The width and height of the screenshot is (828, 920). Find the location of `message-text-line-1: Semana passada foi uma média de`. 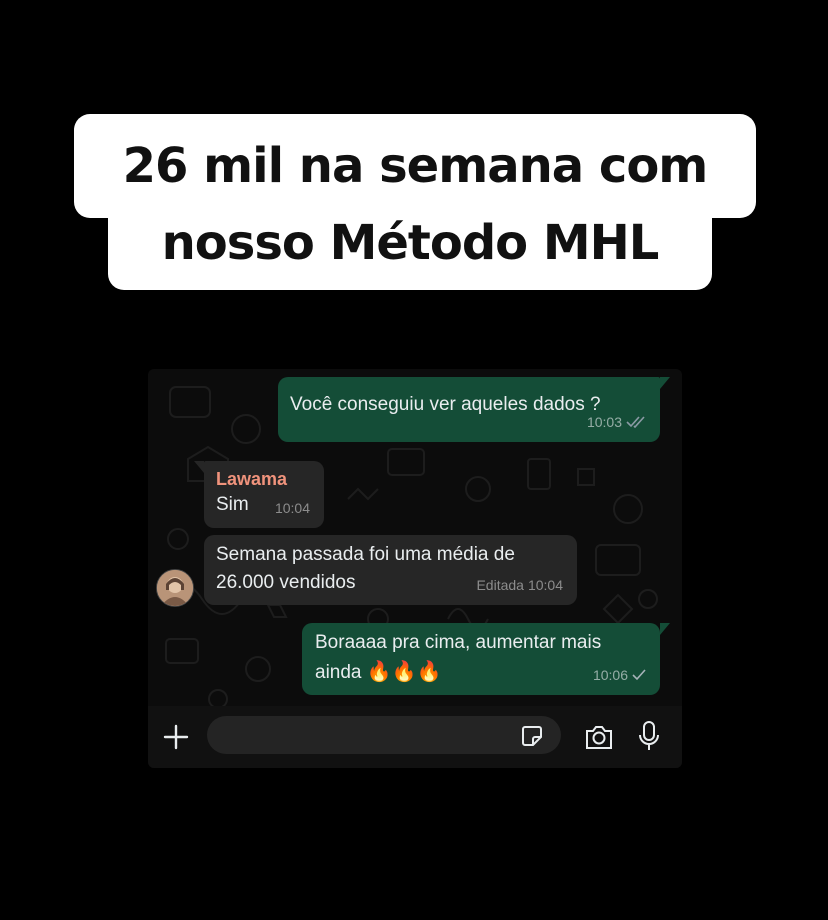

message-text-line-1: Semana passada foi uma média de is located at coordinates (365, 554).